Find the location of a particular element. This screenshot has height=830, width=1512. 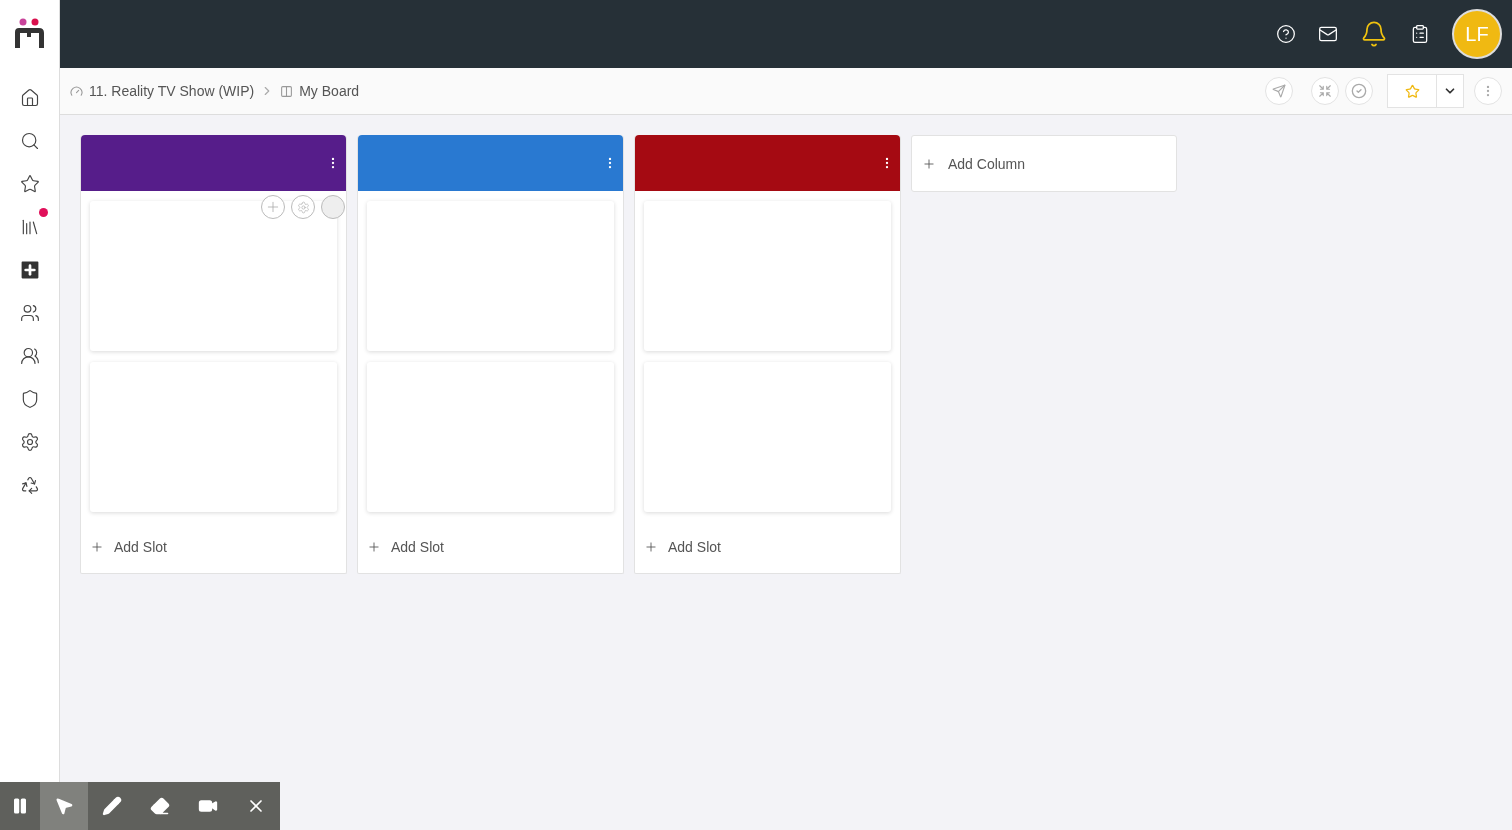

clipboard-icon is located at coordinates (1420, 34).